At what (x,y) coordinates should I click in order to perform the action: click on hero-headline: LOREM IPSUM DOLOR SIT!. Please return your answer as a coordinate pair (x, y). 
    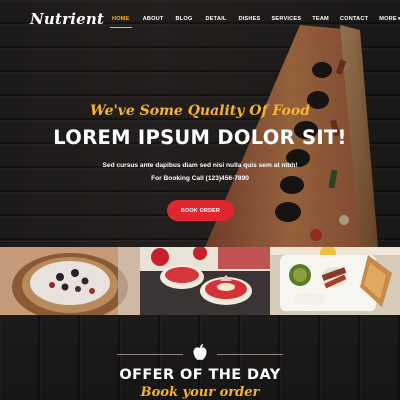
    Looking at the image, I should click on (200, 137).